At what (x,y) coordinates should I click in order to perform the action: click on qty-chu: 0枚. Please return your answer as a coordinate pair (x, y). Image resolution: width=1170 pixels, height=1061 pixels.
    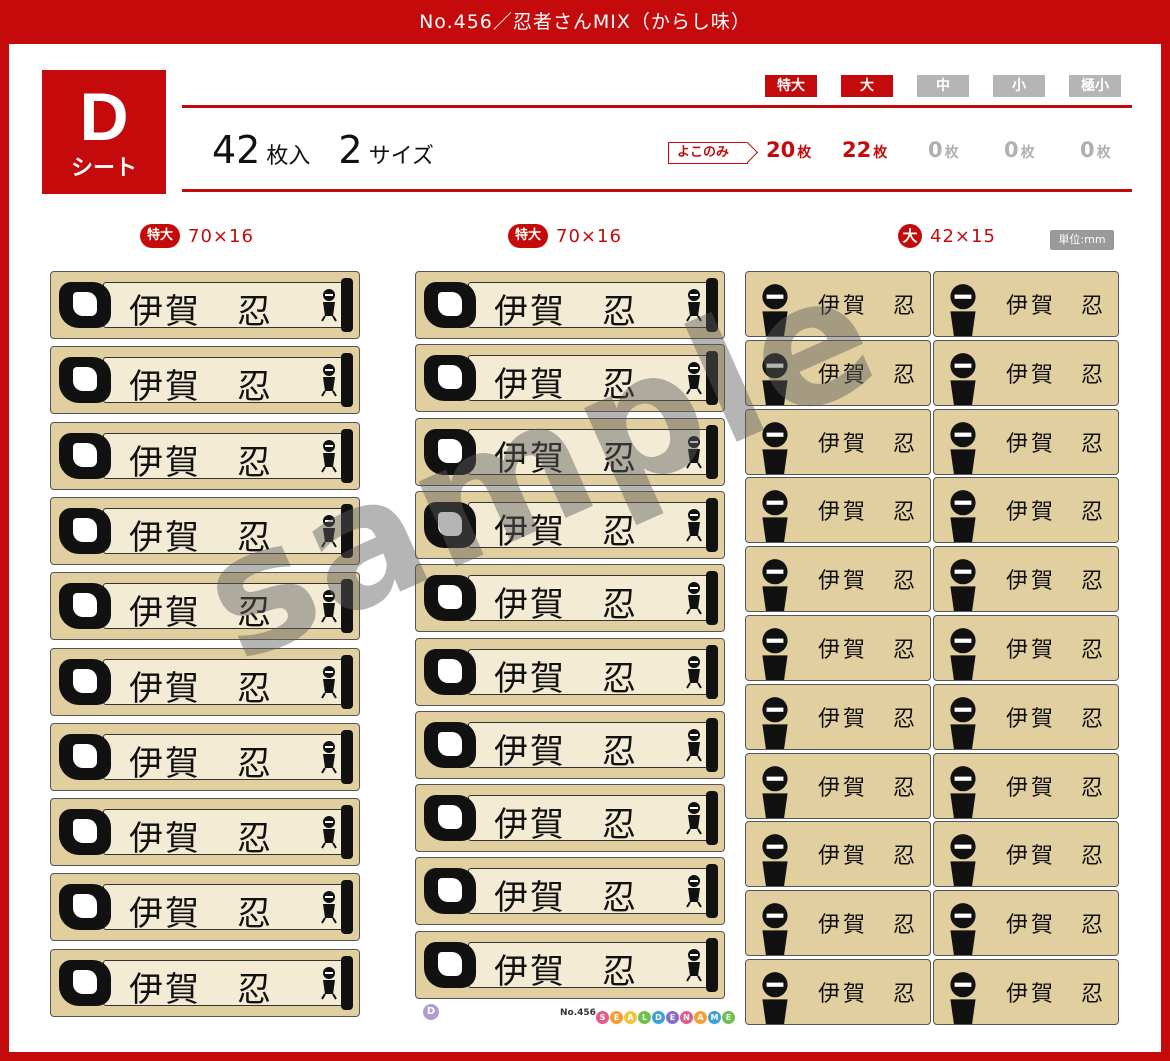
    Looking at the image, I should click on (943, 150).